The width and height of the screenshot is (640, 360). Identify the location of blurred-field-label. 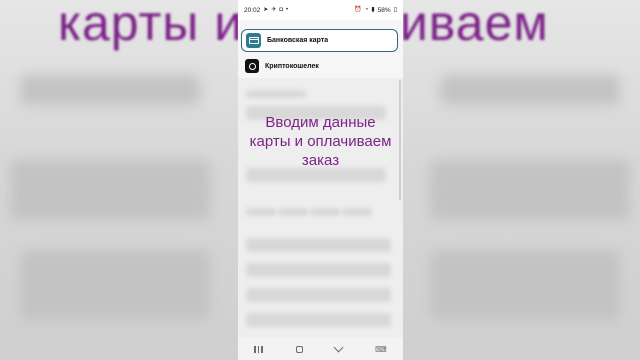
(276, 94).